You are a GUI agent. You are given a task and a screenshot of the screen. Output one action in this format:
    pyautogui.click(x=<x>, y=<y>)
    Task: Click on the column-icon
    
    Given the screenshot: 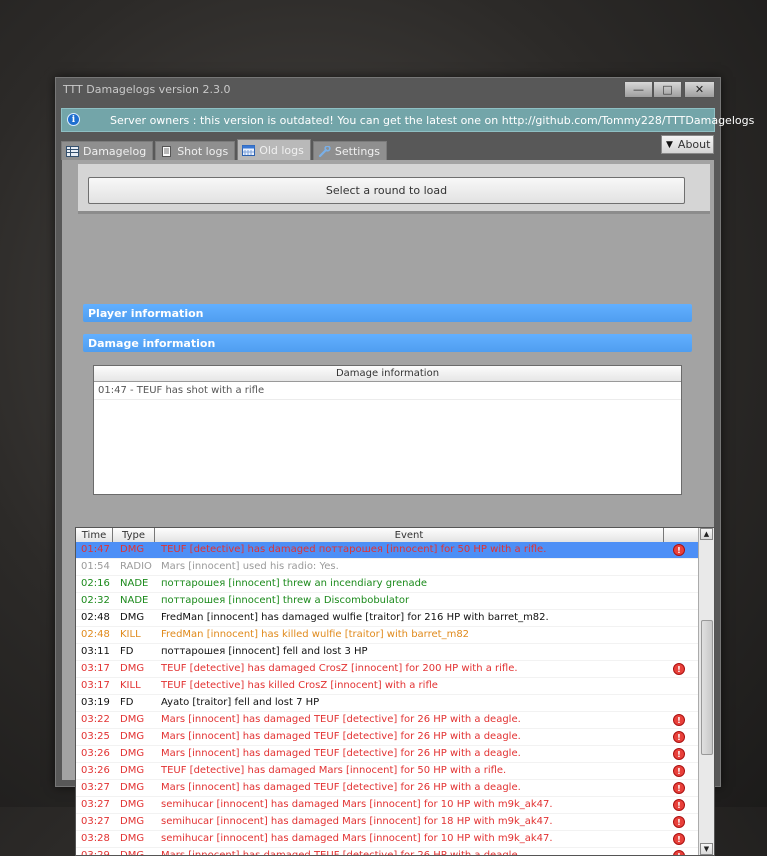 What is the action you would take?
    pyautogui.click(x=681, y=535)
    